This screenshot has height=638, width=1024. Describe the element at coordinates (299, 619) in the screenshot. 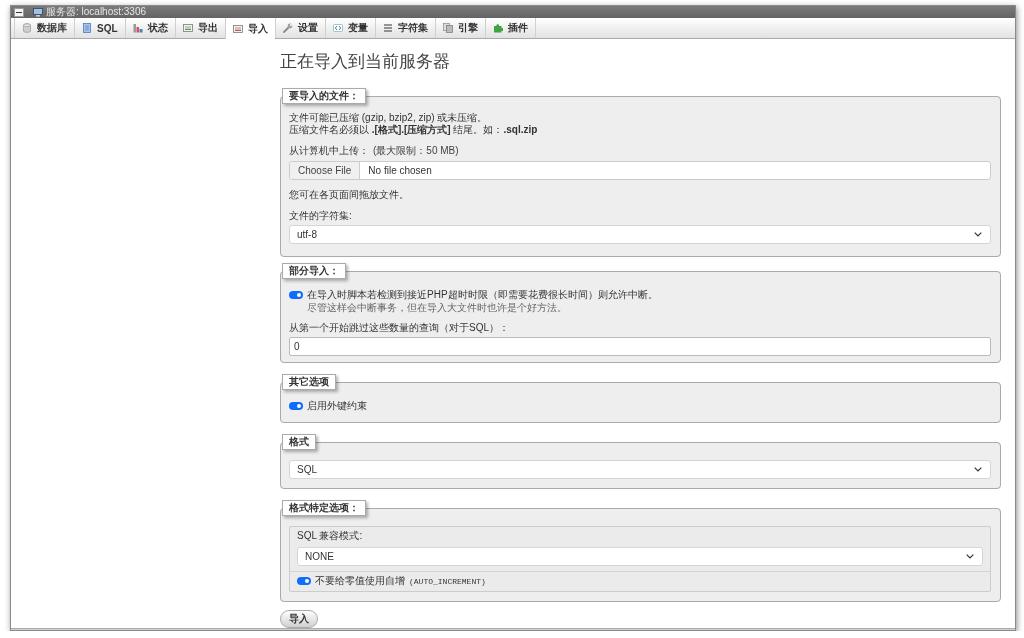

I see `import-button: 导入` at that location.